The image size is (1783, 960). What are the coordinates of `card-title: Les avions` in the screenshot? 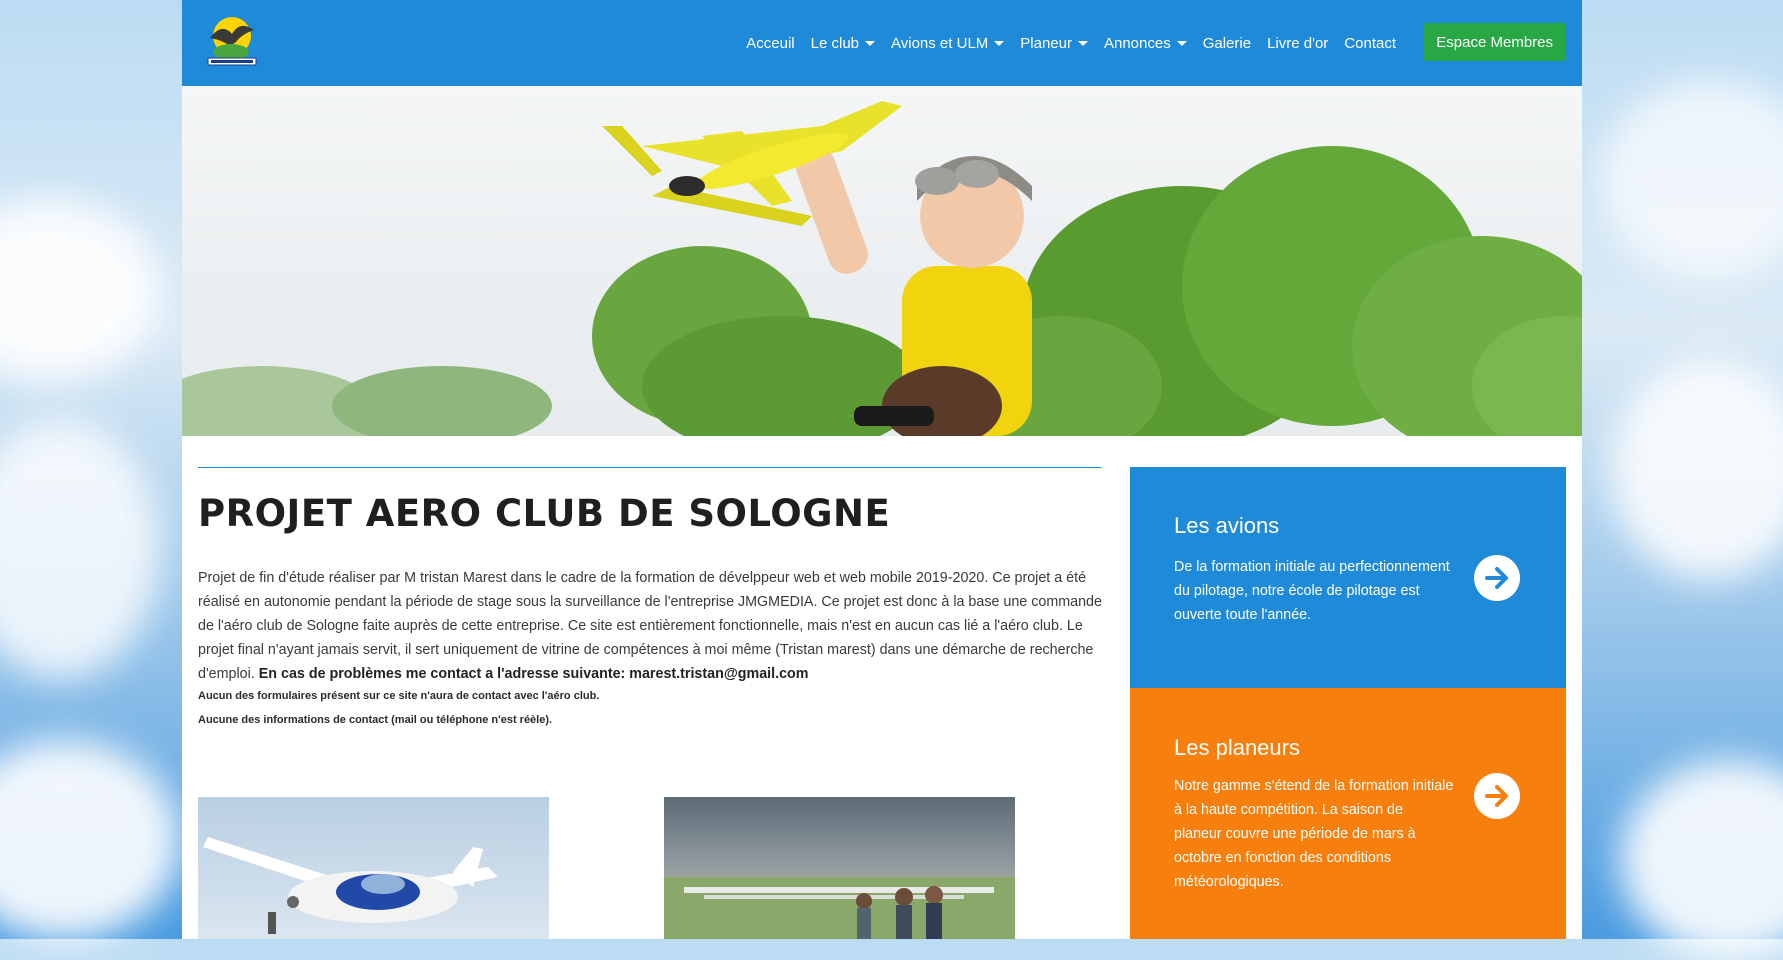 It's located at (1227, 525).